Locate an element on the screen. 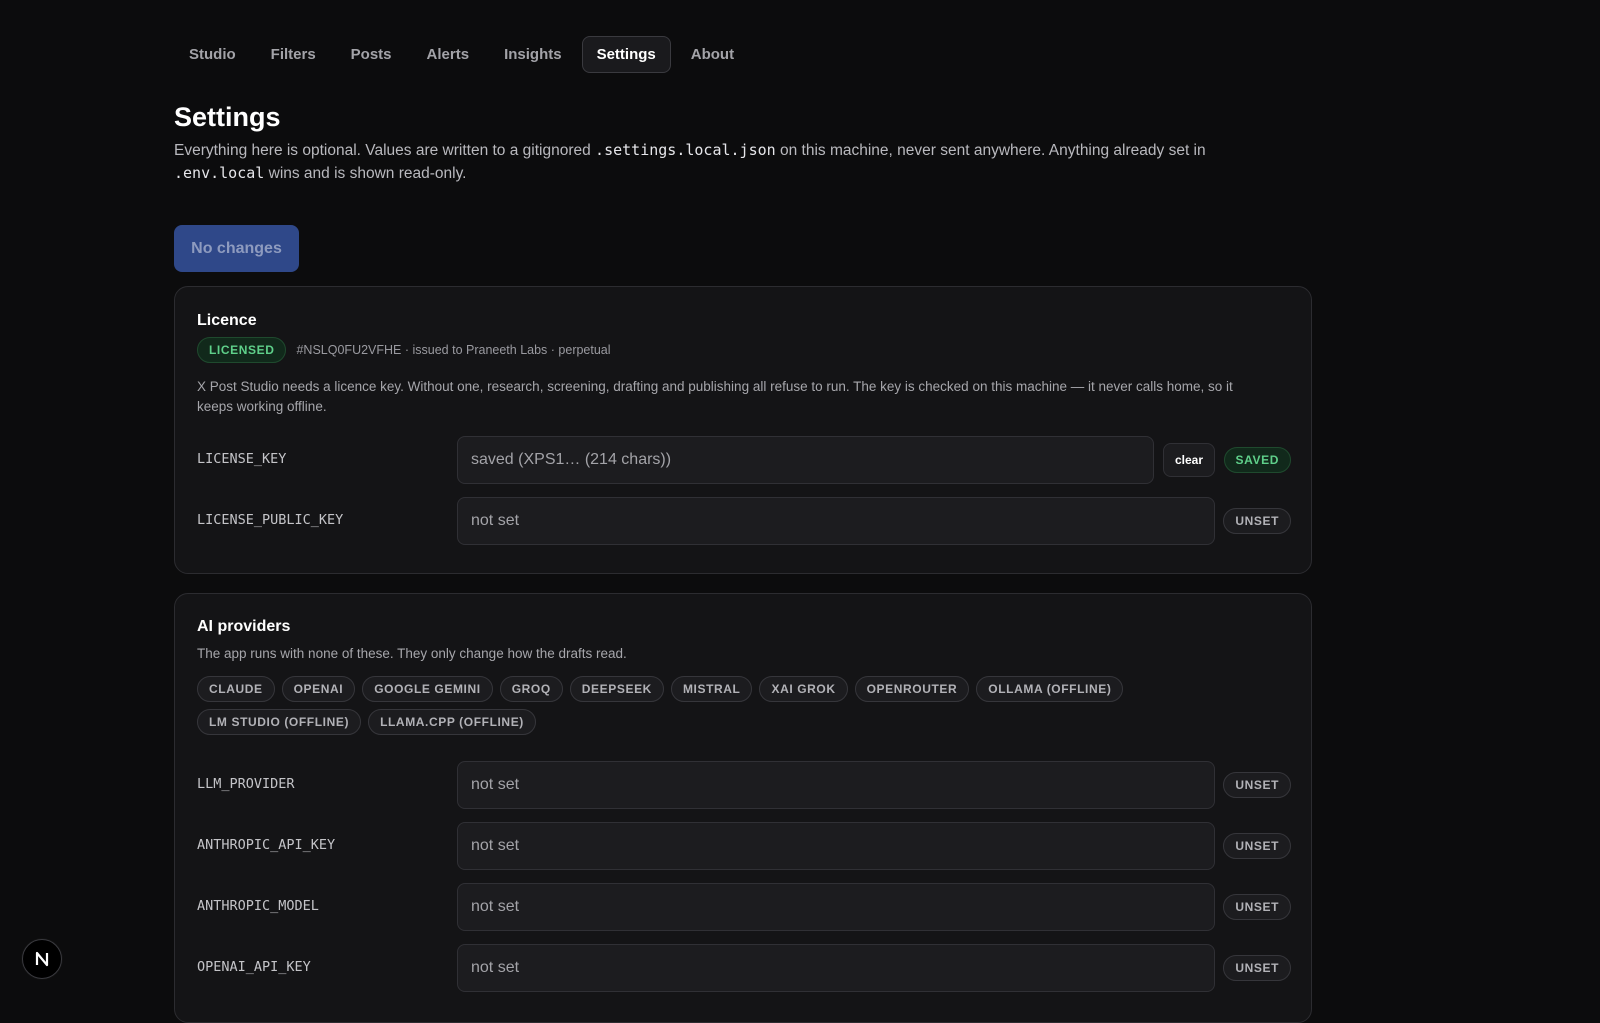 This screenshot has width=1600, height=1023. openai-api-key-input: not set is located at coordinates (836, 968).